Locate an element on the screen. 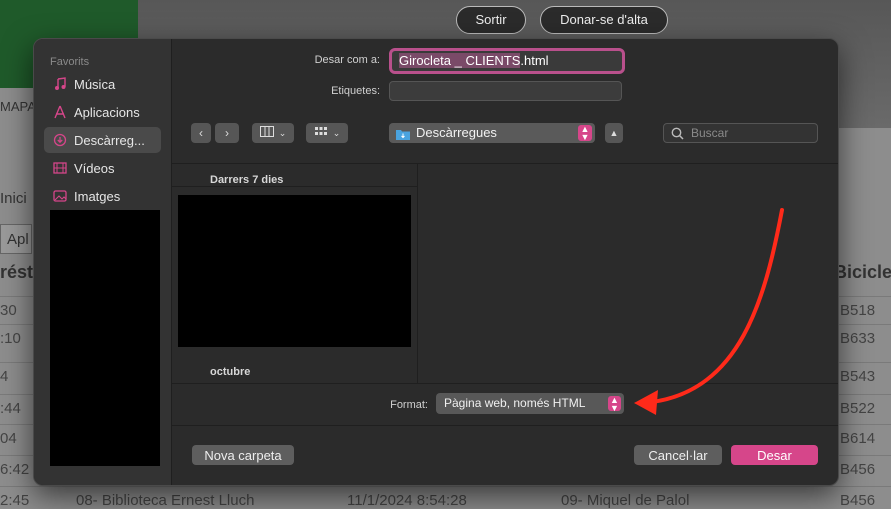 This screenshot has height=509, width=891. cancel-button: Cancel·lar is located at coordinates (678, 455).